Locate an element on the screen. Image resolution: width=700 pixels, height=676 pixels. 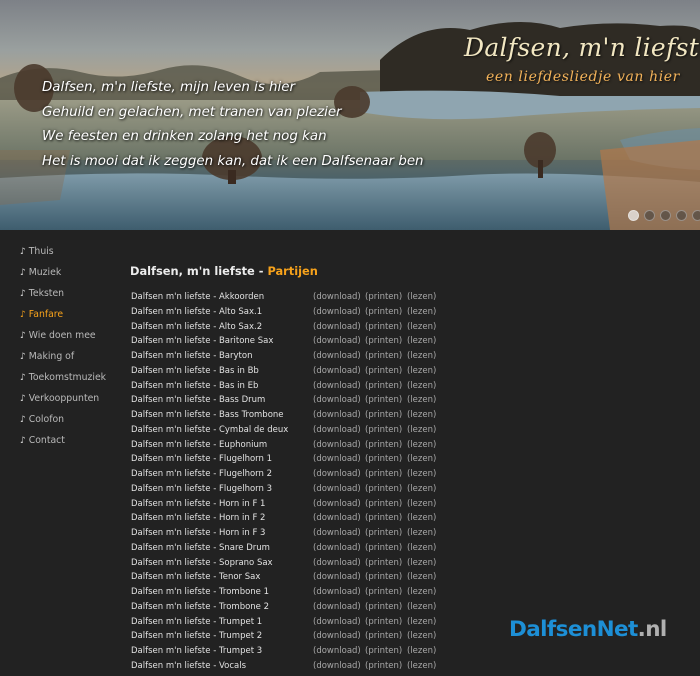
part-name: Dalfsen m'n liefste - Flugelhorn 3 is located at coordinates (202, 488).